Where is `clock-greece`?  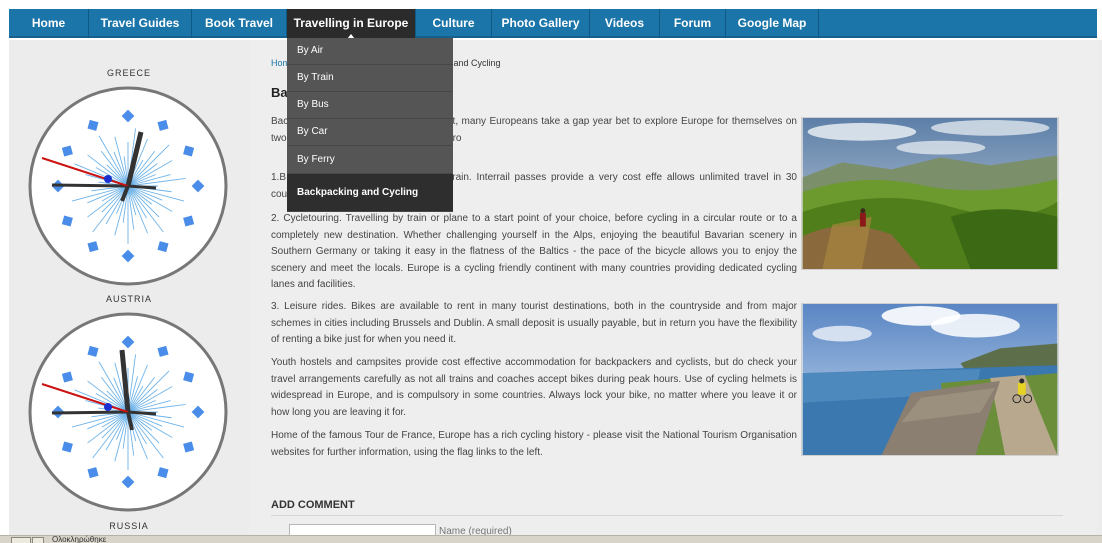
clock-greece is located at coordinates (128, 186).